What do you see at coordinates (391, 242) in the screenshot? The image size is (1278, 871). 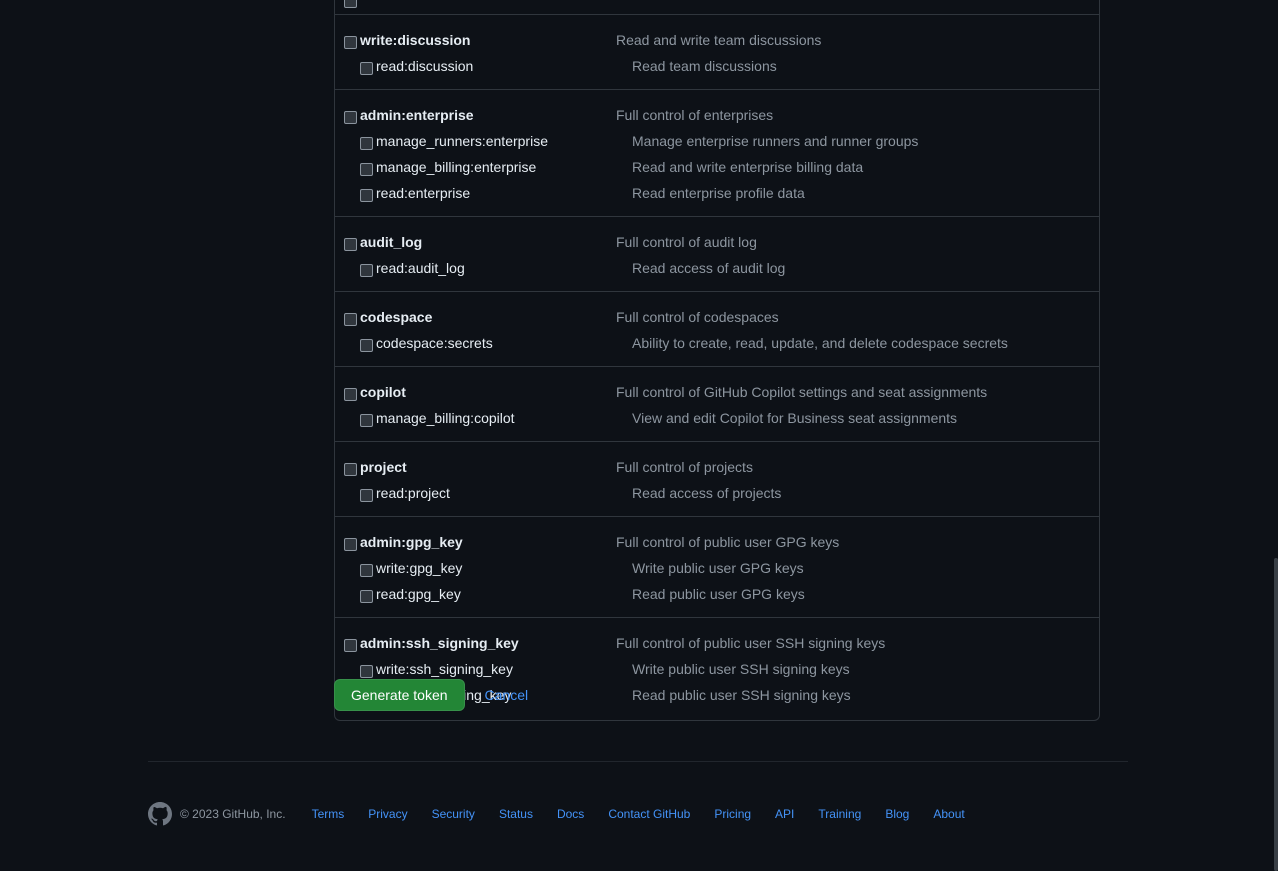 I see `scope-name: audit_log` at bounding box center [391, 242].